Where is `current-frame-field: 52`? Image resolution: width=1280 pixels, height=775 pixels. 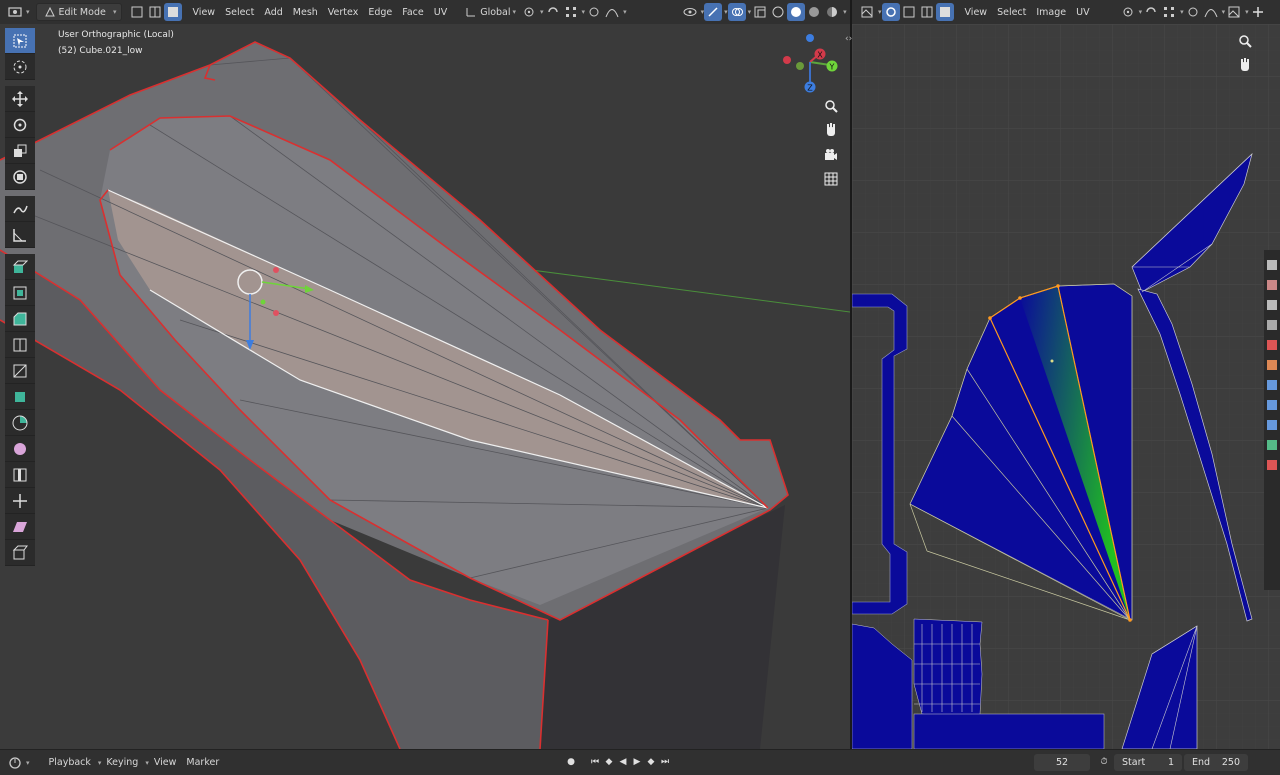
current-frame-field: 52 is located at coordinates (1062, 762).